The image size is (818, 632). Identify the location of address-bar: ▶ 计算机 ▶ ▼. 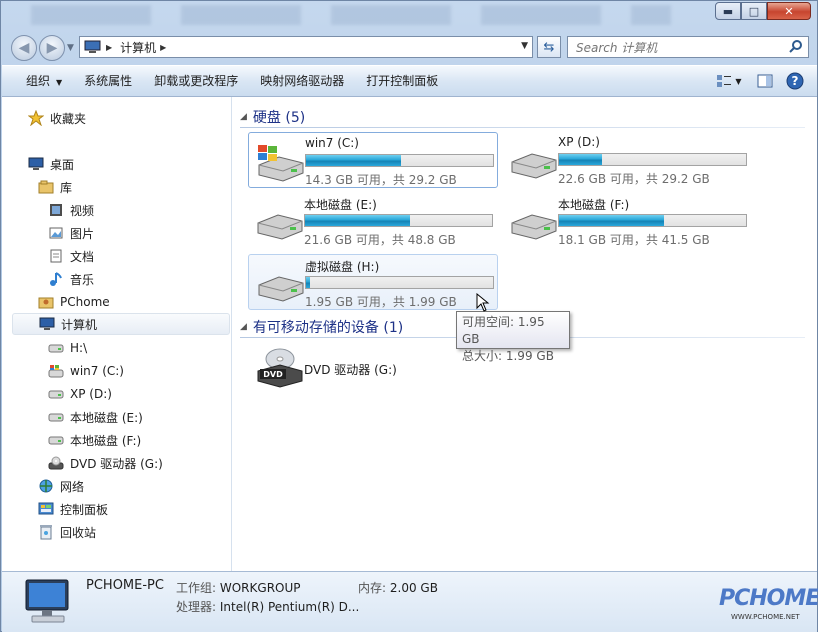
(306, 47).